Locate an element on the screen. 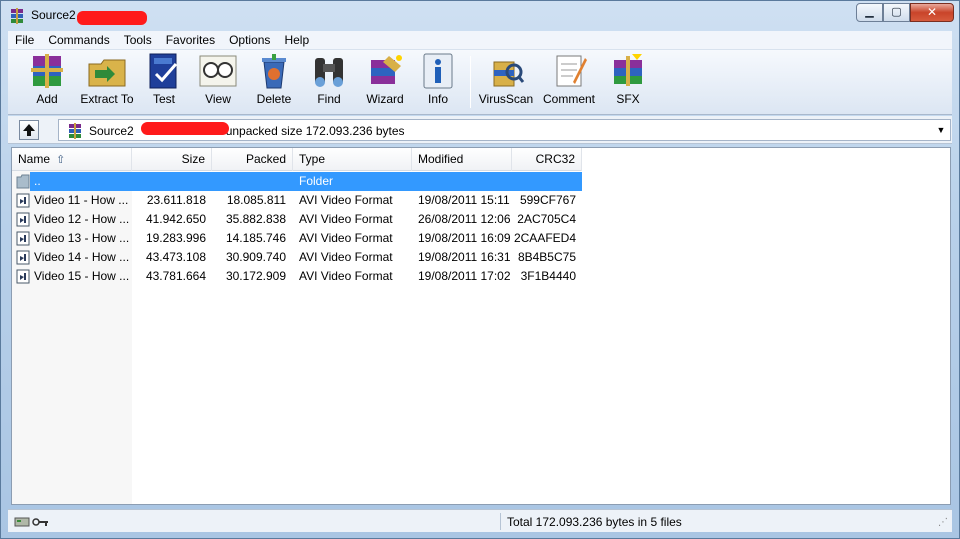 The width and height of the screenshot is (960, 539). menu-file: File is located at coordinates (24, 40).